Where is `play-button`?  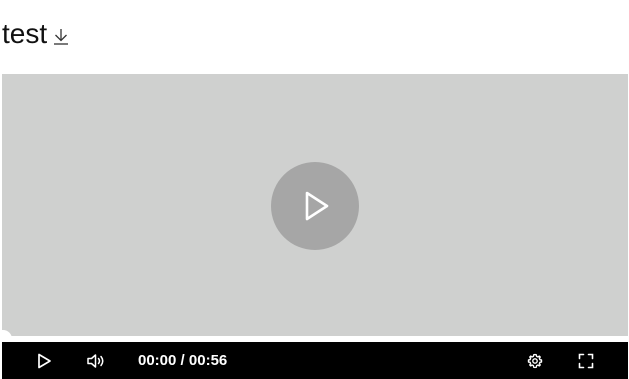
play-button is located at coordinates (44, 360).